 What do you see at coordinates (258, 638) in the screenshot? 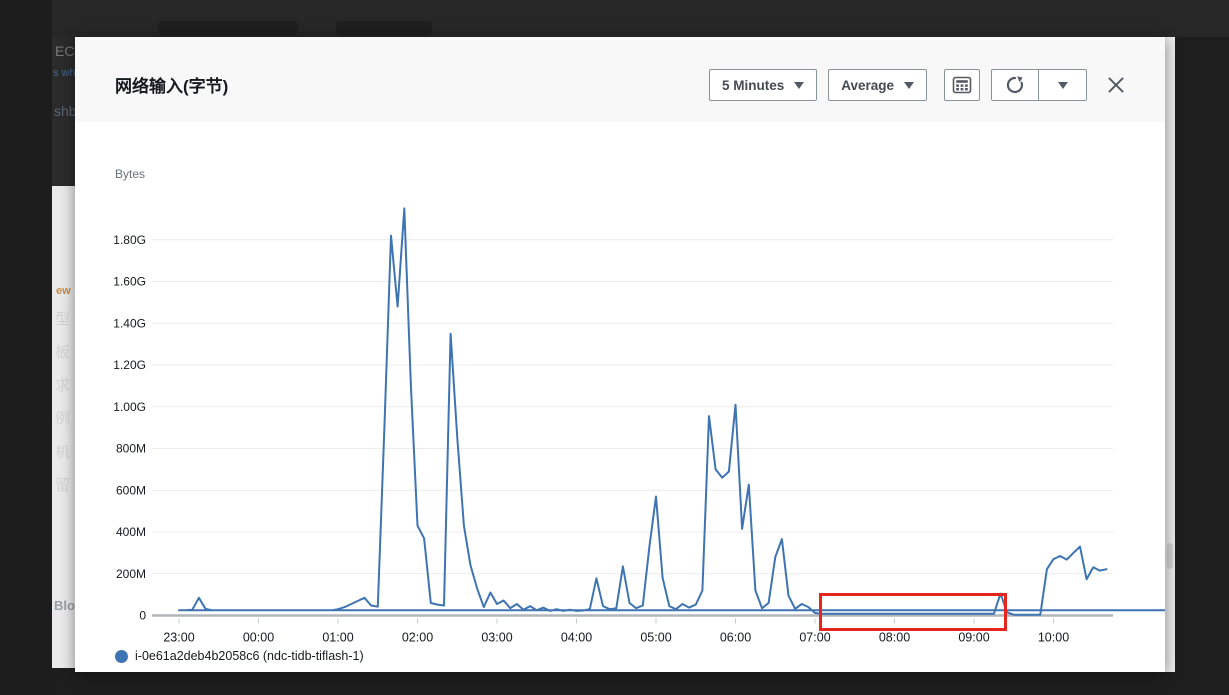
I see `svg-text: 00:00` at bounding box center [258, 638].